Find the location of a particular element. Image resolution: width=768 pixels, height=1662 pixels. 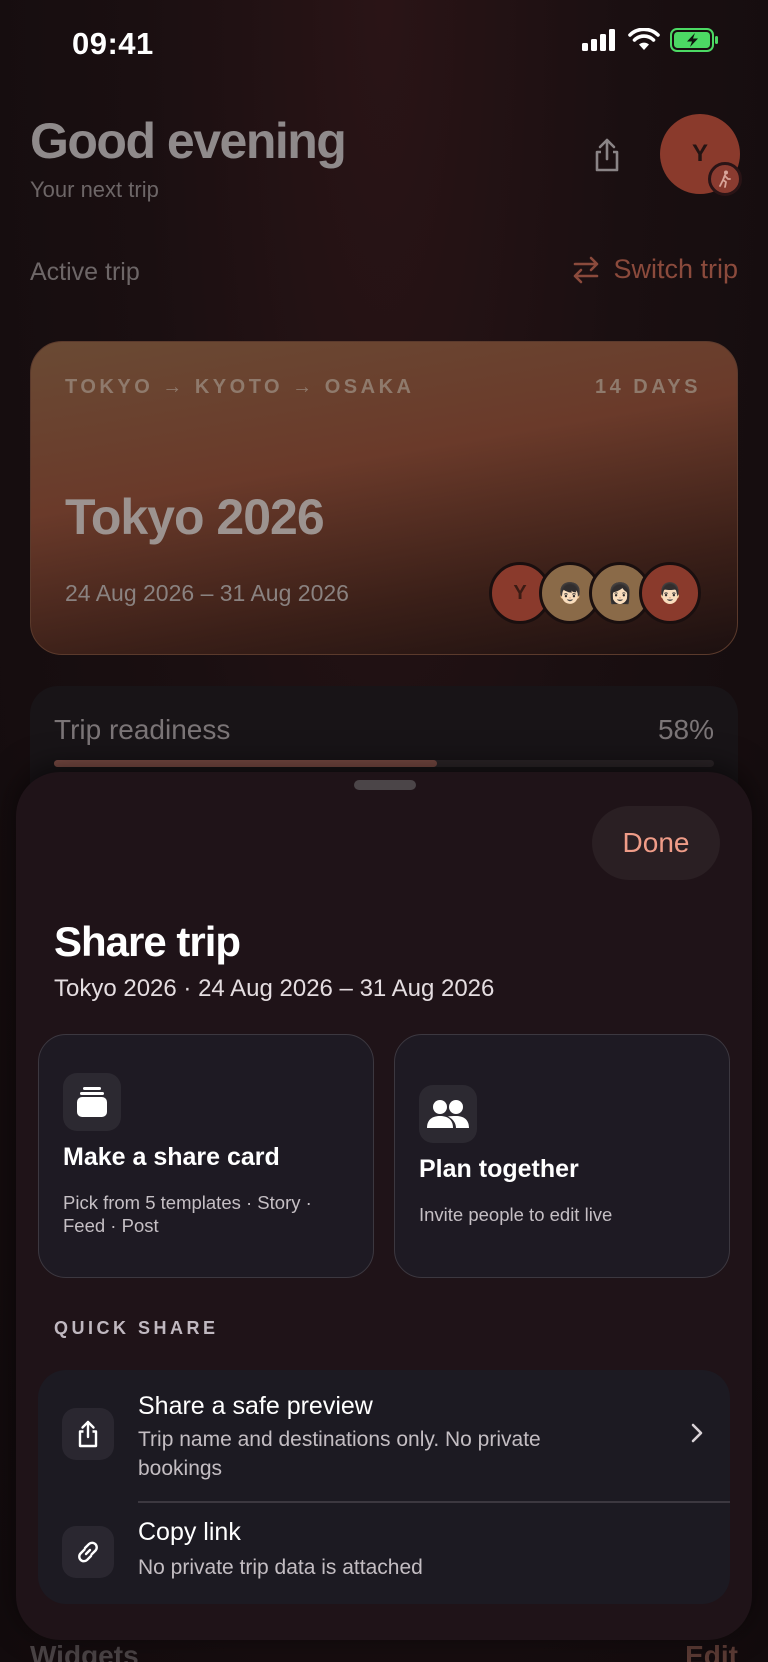

quick-share-heading: QUICK SHARE is located at coordinates (136, 1328).